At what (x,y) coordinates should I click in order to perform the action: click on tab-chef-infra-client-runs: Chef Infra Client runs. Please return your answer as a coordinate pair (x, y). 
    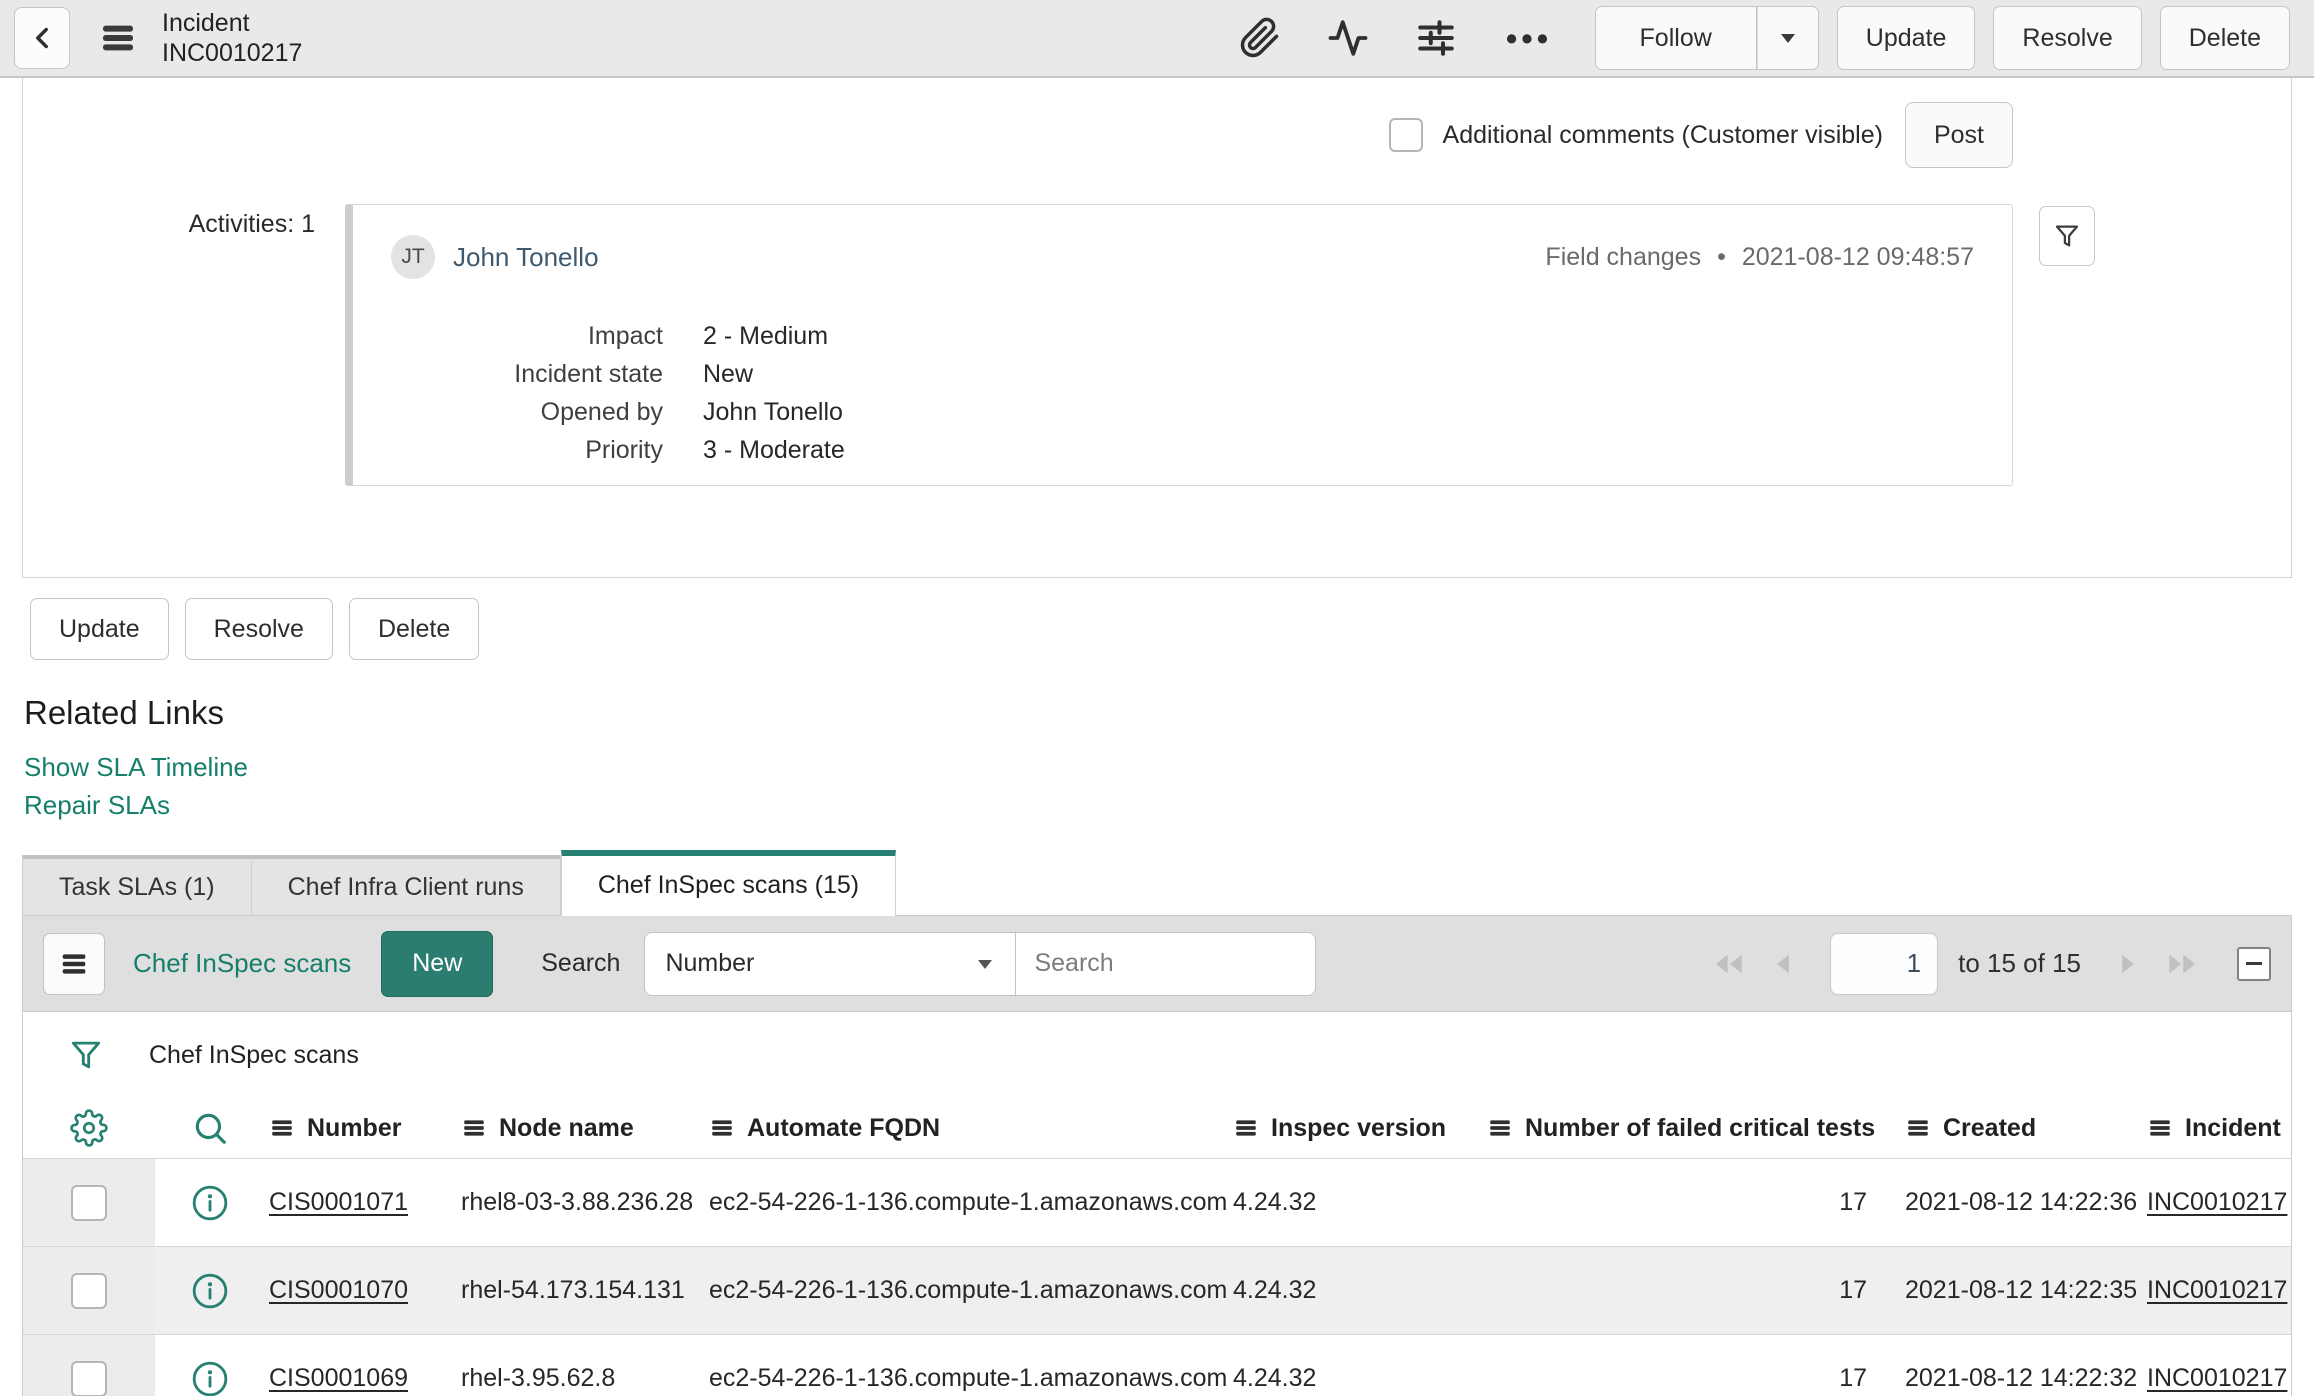
    Looking at the image, I should click on (406, 885).